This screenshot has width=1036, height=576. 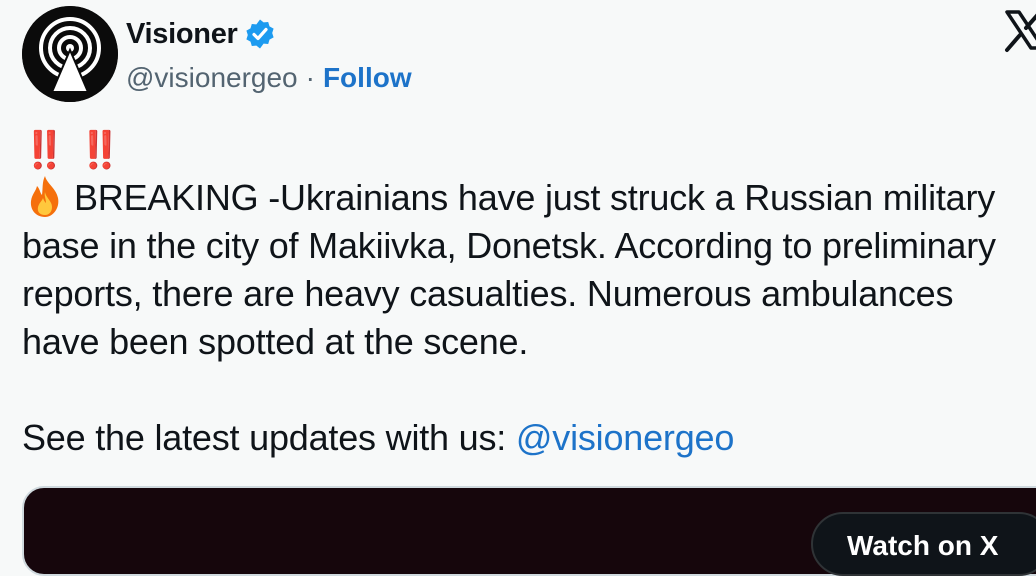 What do you see at coordinates (212, 78) in the screenshot?
I see `author-handle: @visionergeo` at bounding box center [212, 78].